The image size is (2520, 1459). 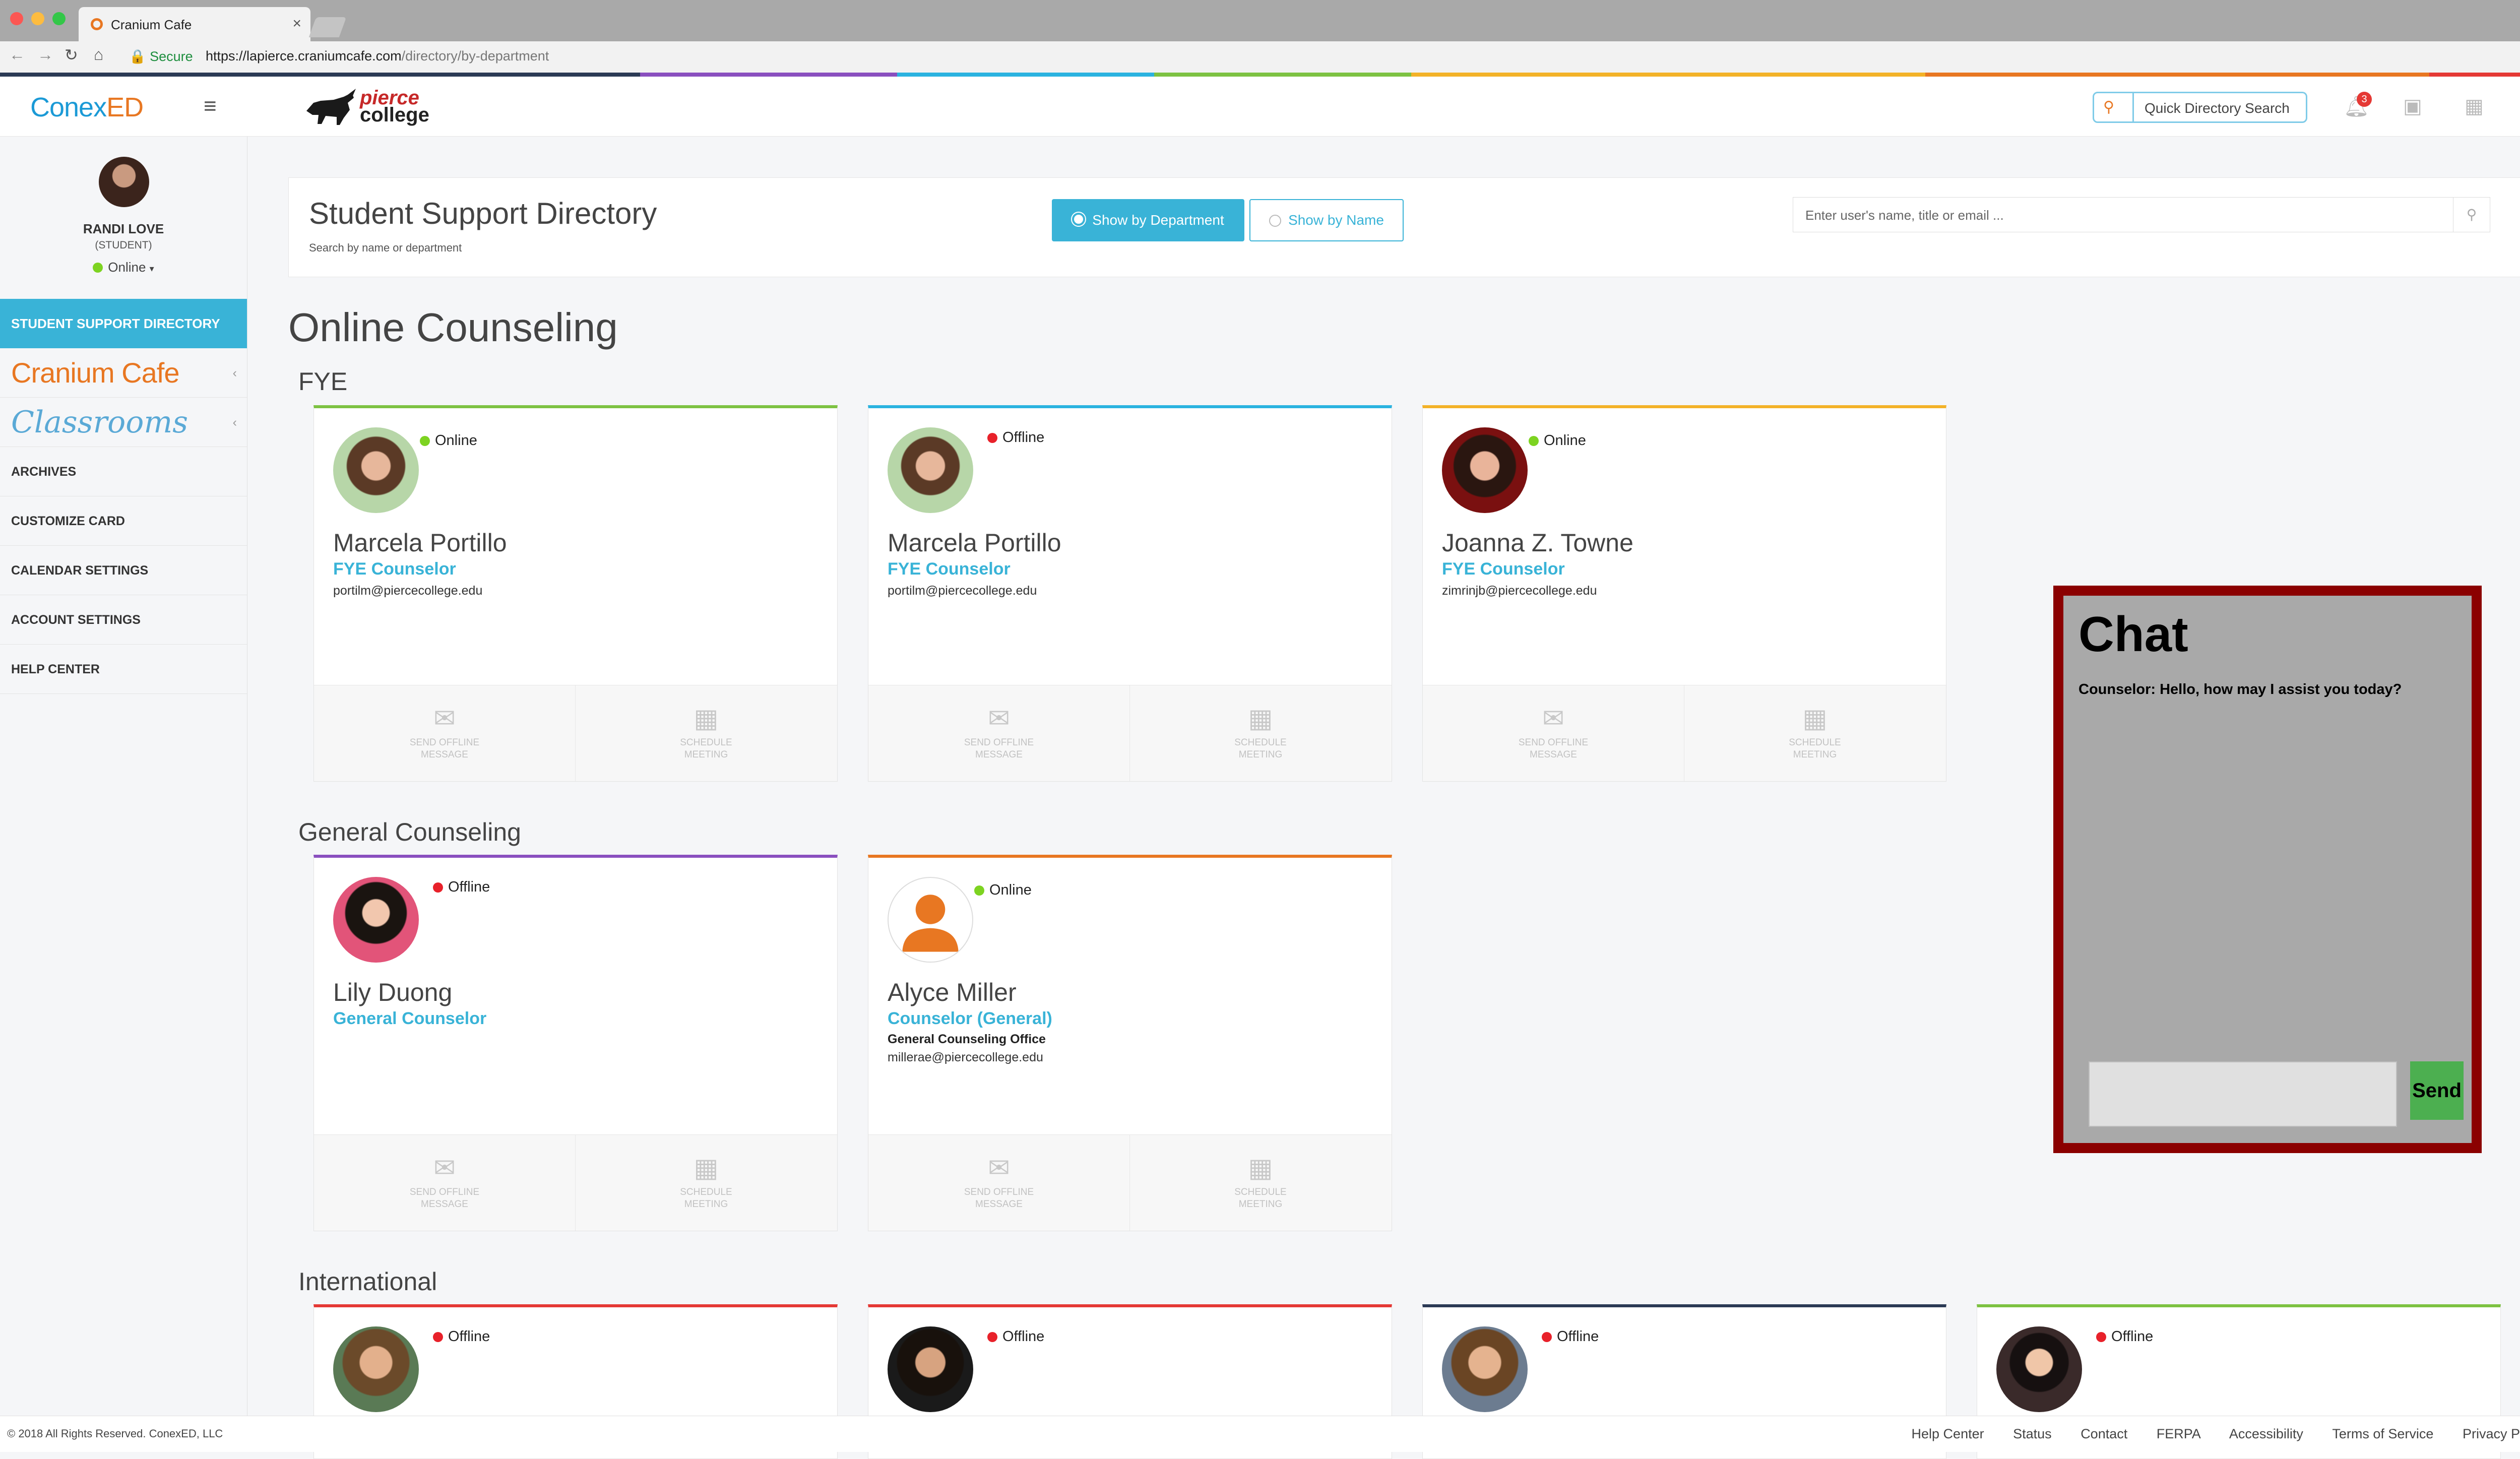 I want to click on sidebar-item-account-settings: ACCOUNT SETTINGS, so click(x=124, y=620).